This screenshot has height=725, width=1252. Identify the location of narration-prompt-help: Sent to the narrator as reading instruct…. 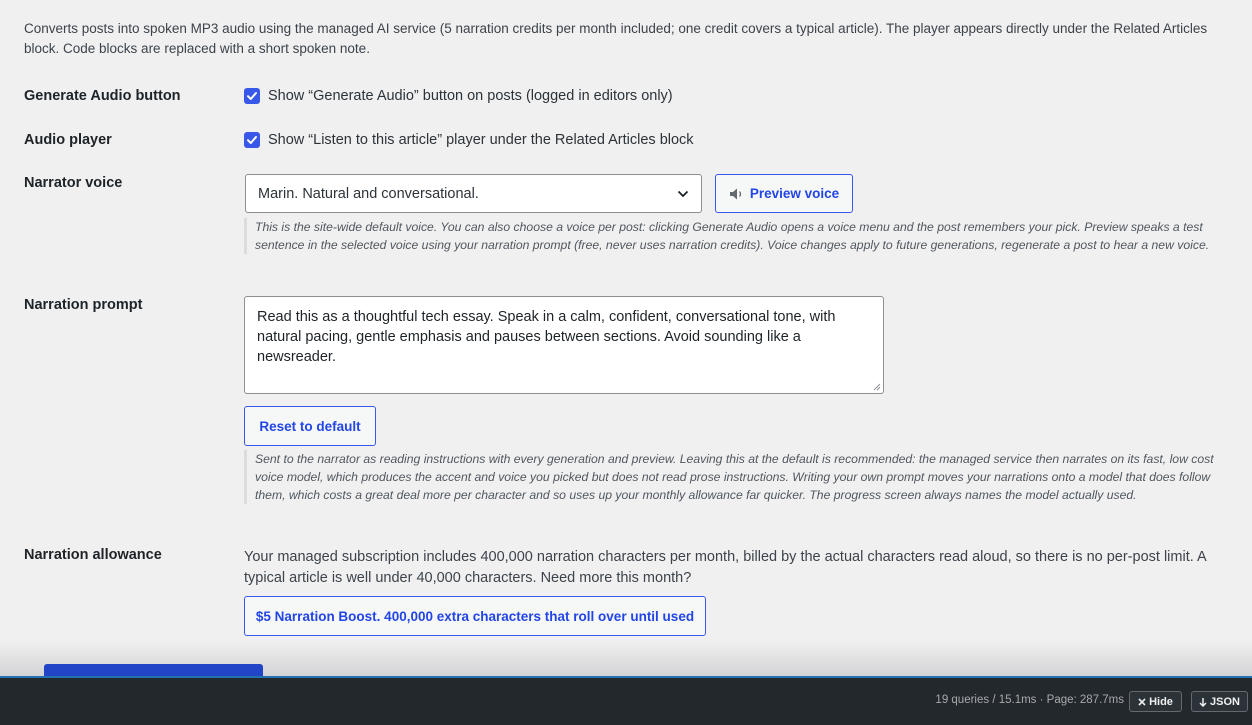
(734, 477).